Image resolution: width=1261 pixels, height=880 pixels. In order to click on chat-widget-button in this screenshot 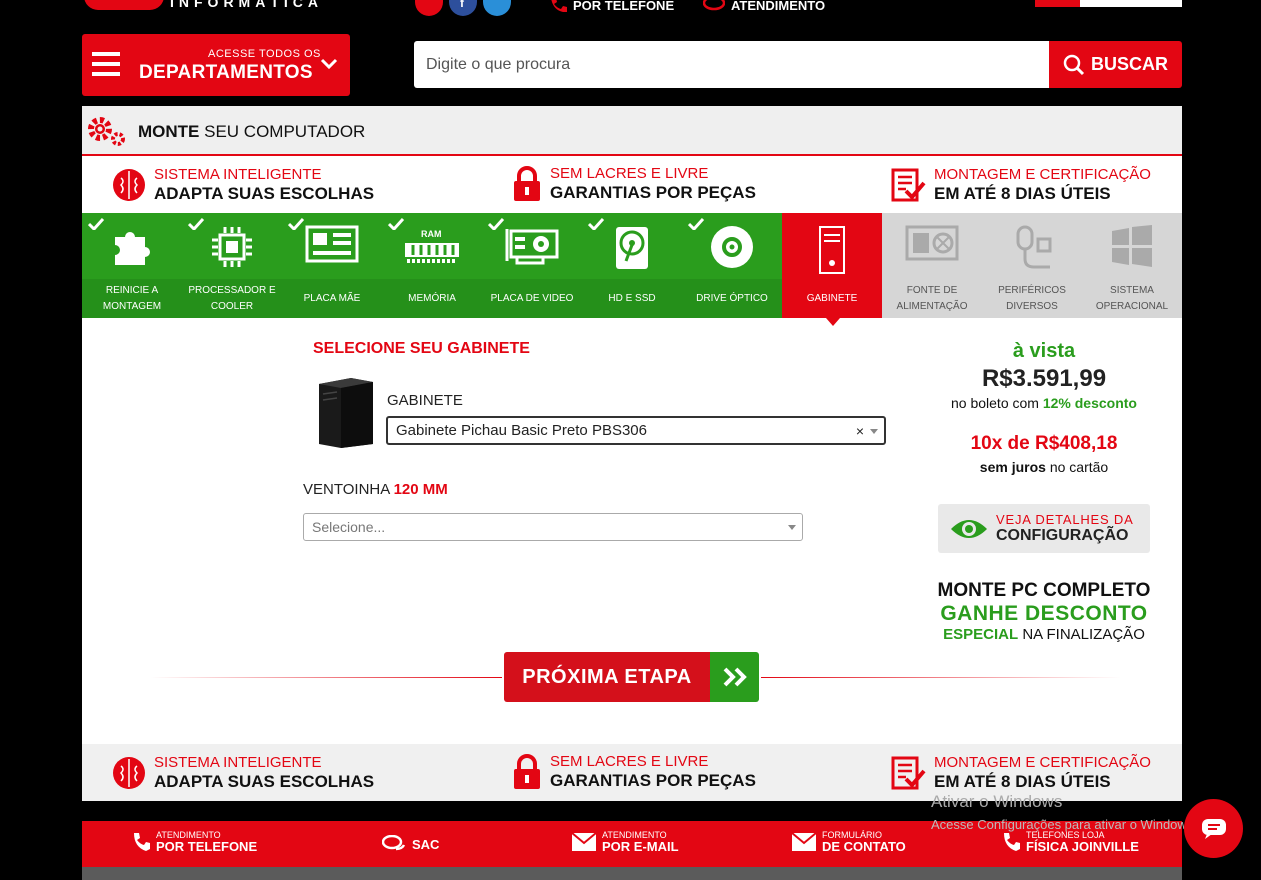, I will do `click(1213, 828)`.